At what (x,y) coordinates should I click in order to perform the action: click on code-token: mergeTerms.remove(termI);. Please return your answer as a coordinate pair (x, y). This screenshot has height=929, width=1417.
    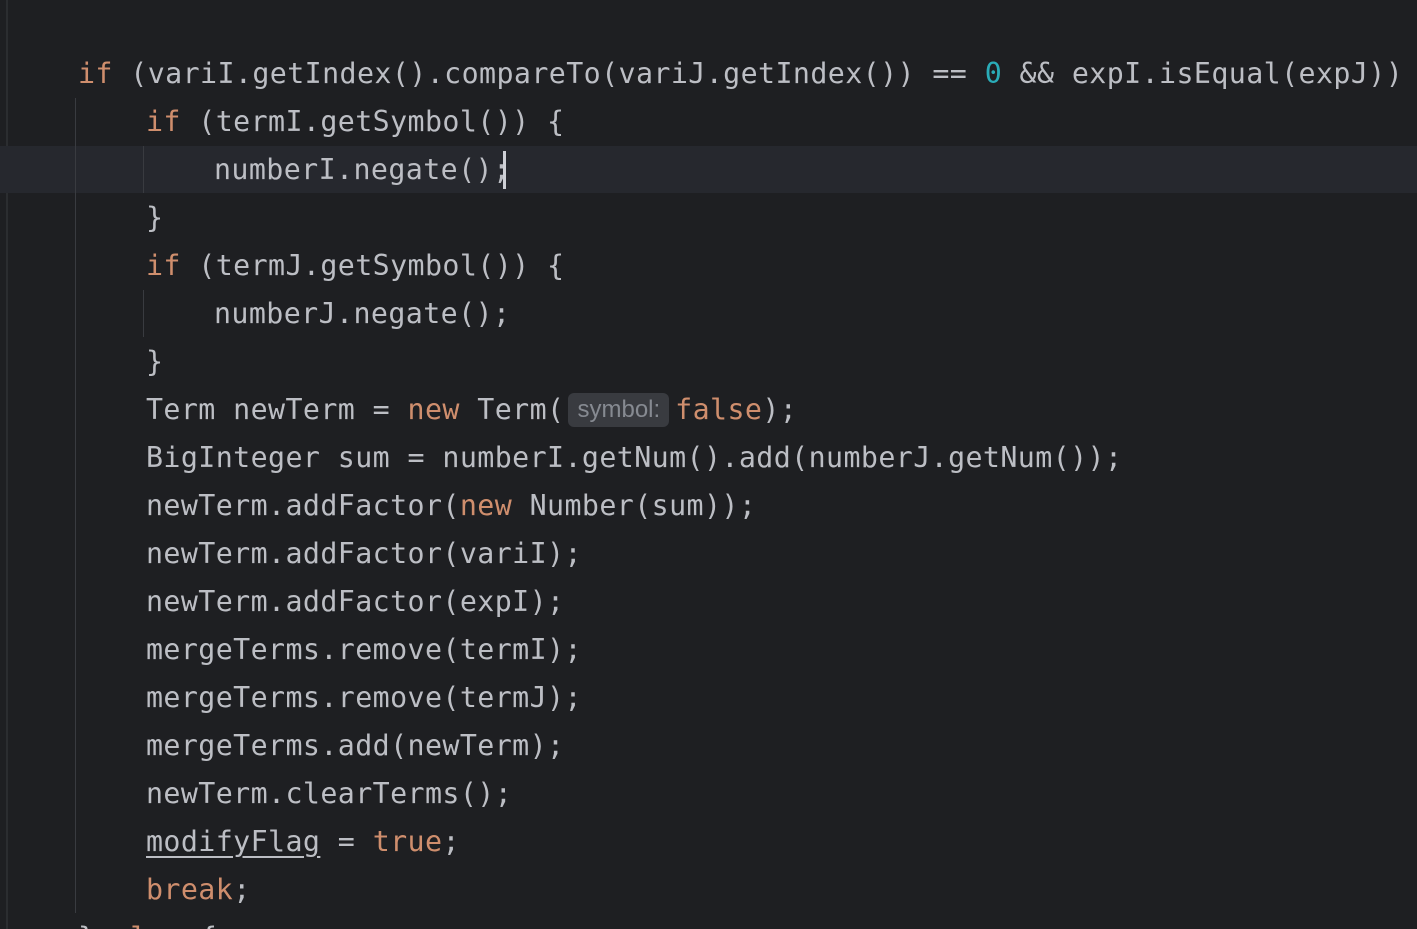
    Looking at the image, I should click on (364, 649).